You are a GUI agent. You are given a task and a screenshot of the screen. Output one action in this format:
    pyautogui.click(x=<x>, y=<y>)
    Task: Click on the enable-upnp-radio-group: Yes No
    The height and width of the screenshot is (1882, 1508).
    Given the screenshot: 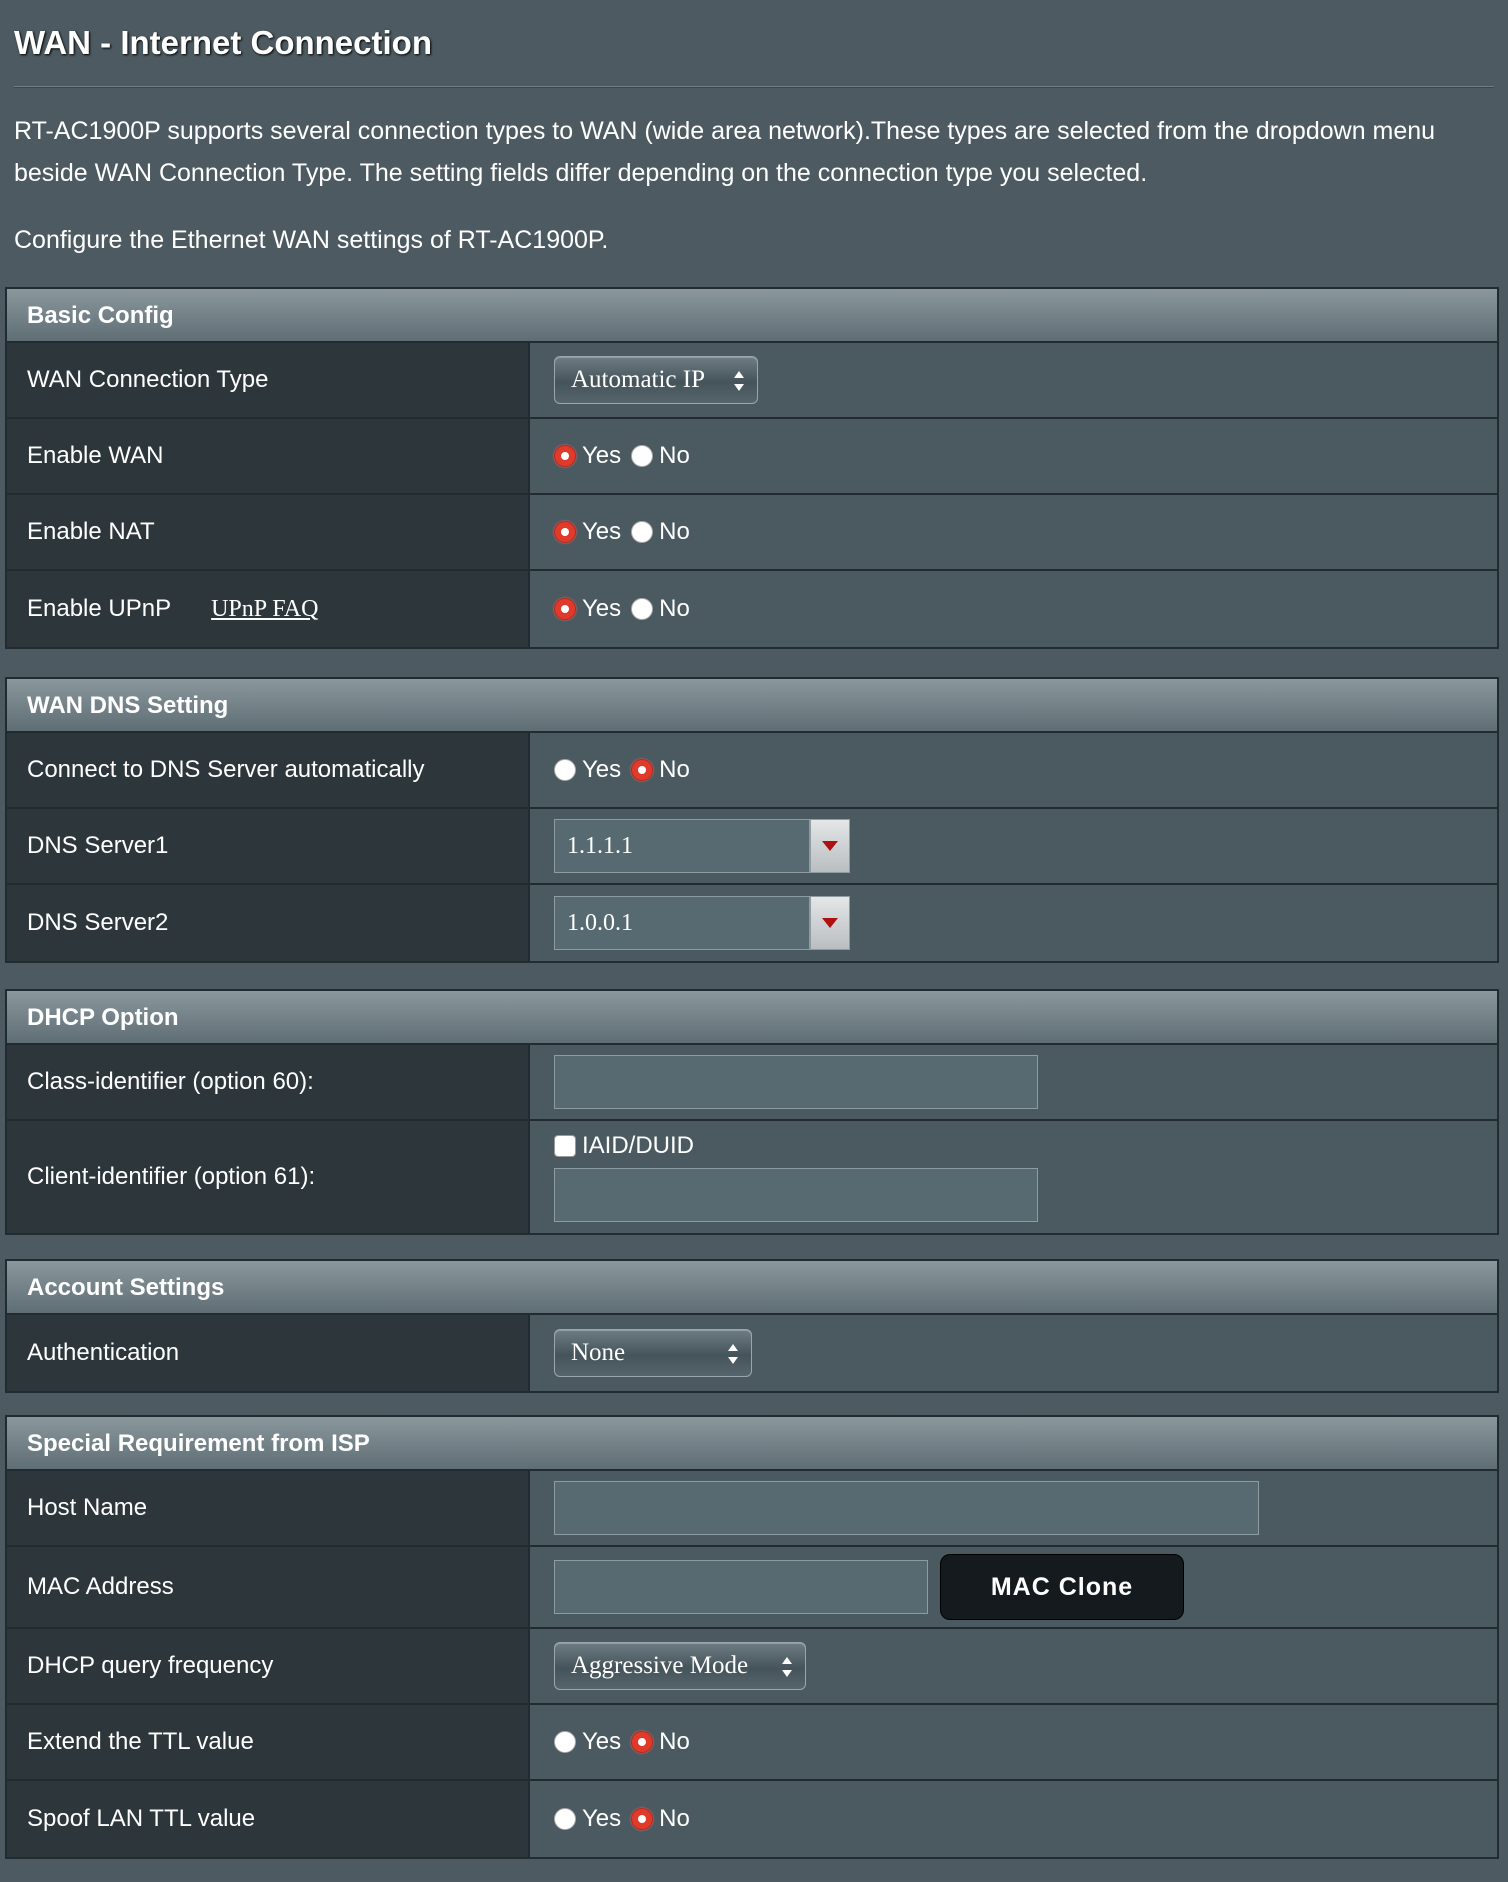 What is the action you would take?
    pyautogui.click(x=627, y=609)
    